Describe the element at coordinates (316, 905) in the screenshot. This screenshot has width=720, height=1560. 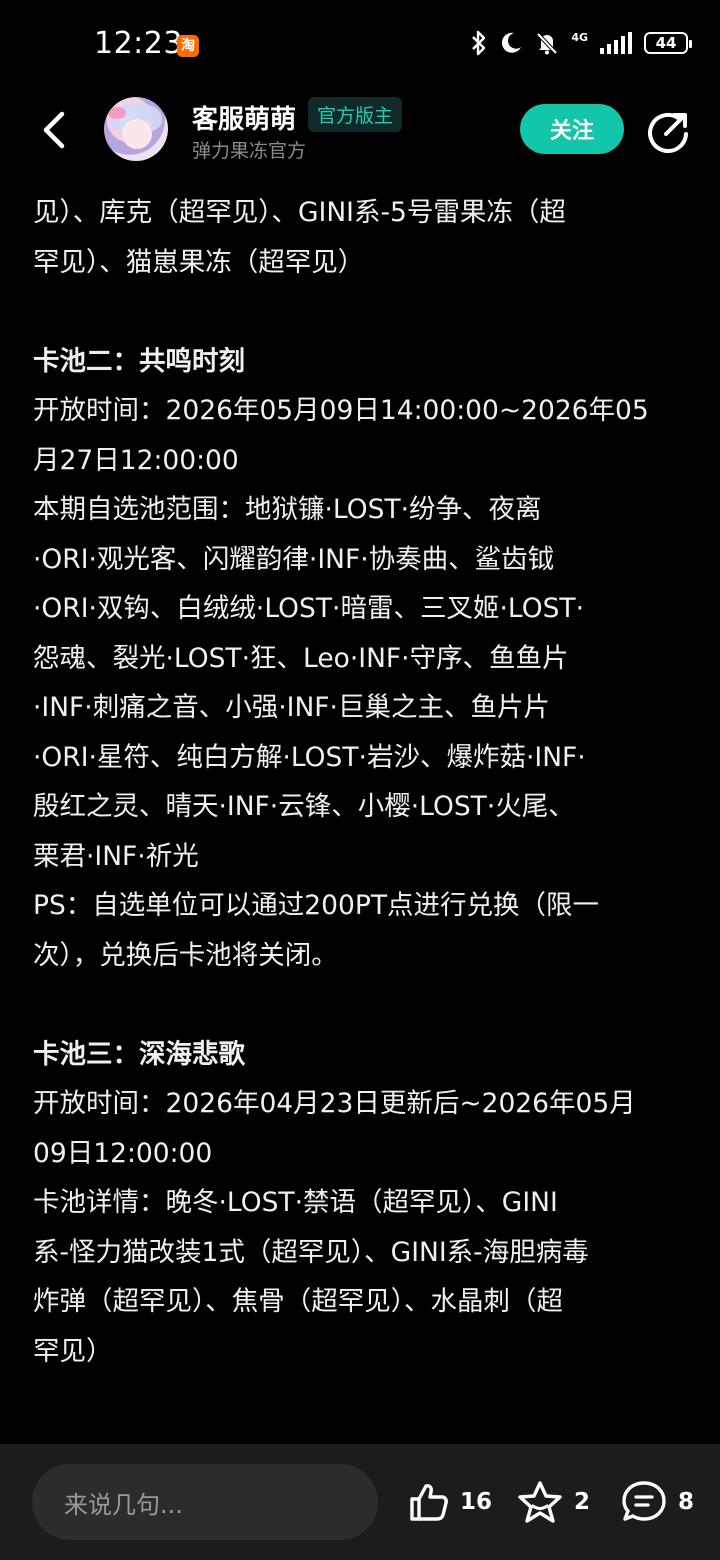
I see `content-line: PS：自选单位可以通过200PT点进行兑换（限一` at that location.